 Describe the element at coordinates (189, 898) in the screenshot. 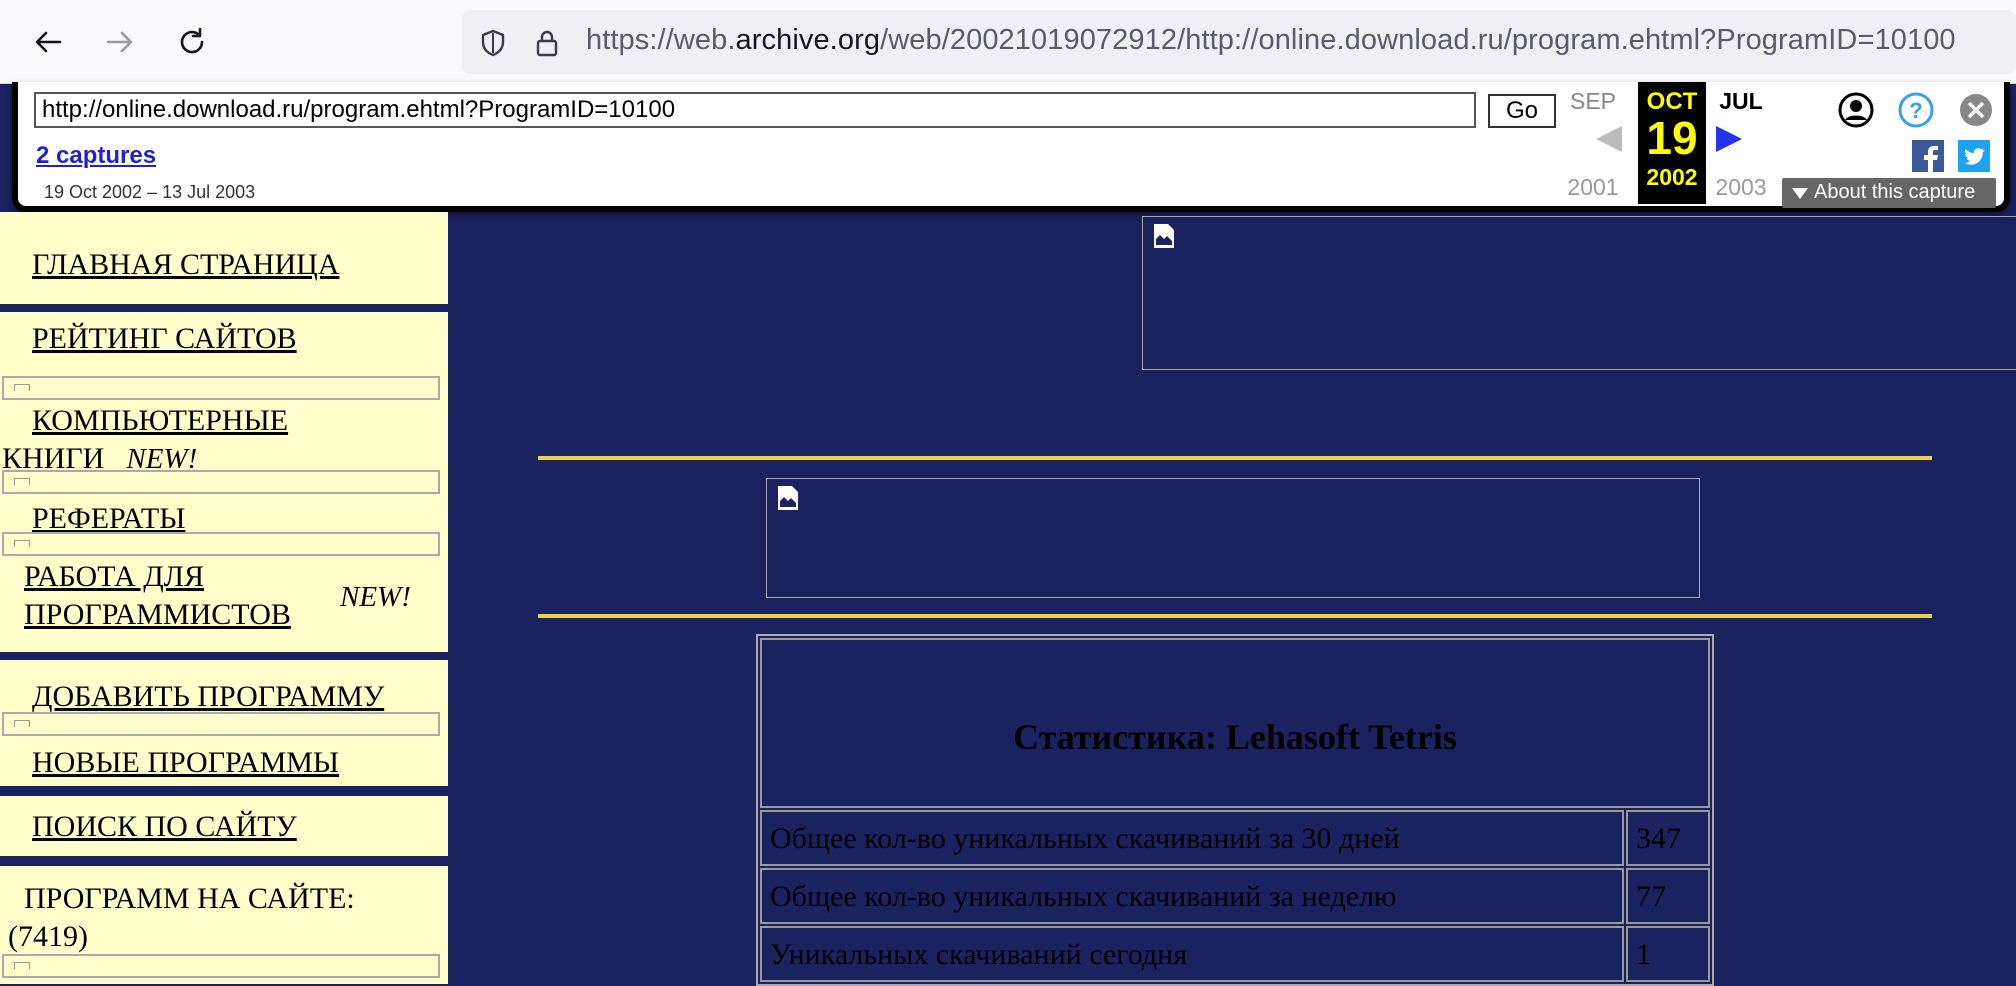

I see `program-count-label: ПРОГРАММ НА САЙТЕ:` at that location.